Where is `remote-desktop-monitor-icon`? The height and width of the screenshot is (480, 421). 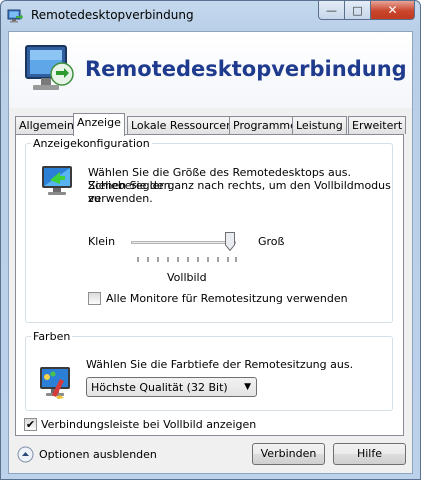 remote-desktop-monitor-icon is located at coordinates (49, 67).